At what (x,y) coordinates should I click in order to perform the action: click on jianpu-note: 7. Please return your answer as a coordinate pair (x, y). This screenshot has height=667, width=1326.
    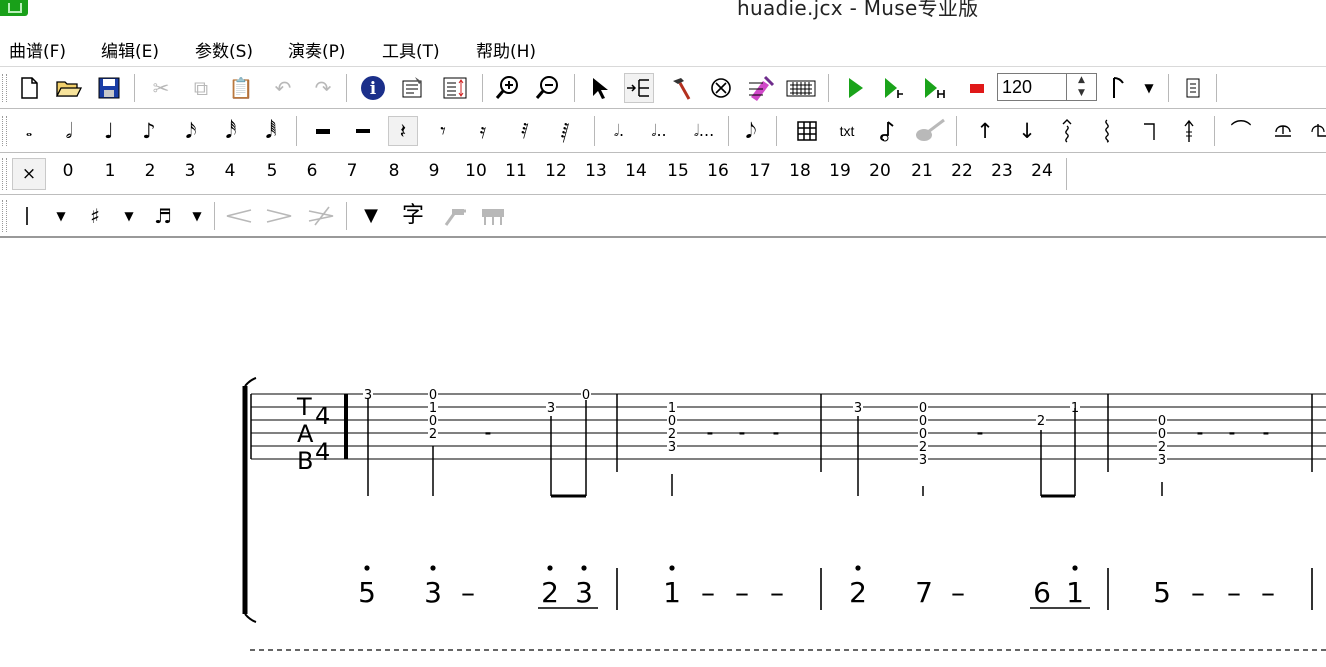
    Looking at the image, I should click on (924, 592).